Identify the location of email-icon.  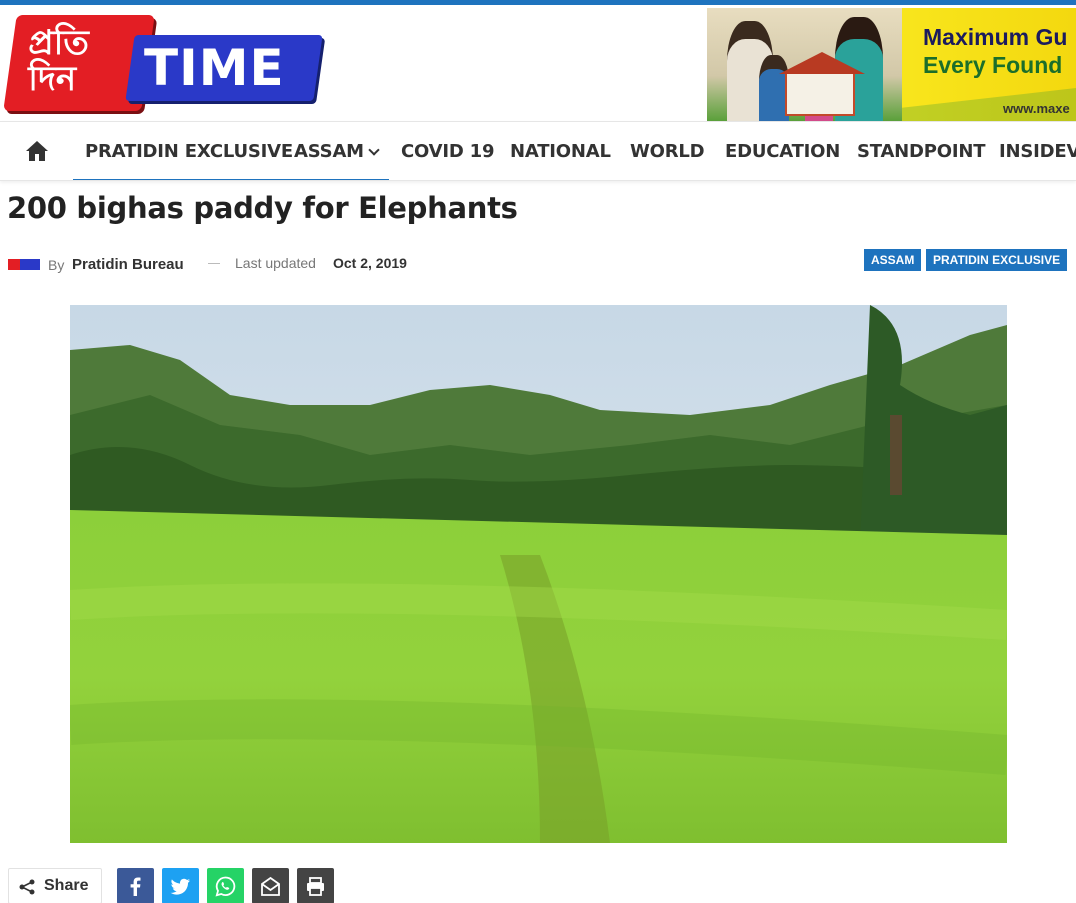
(270, 886).